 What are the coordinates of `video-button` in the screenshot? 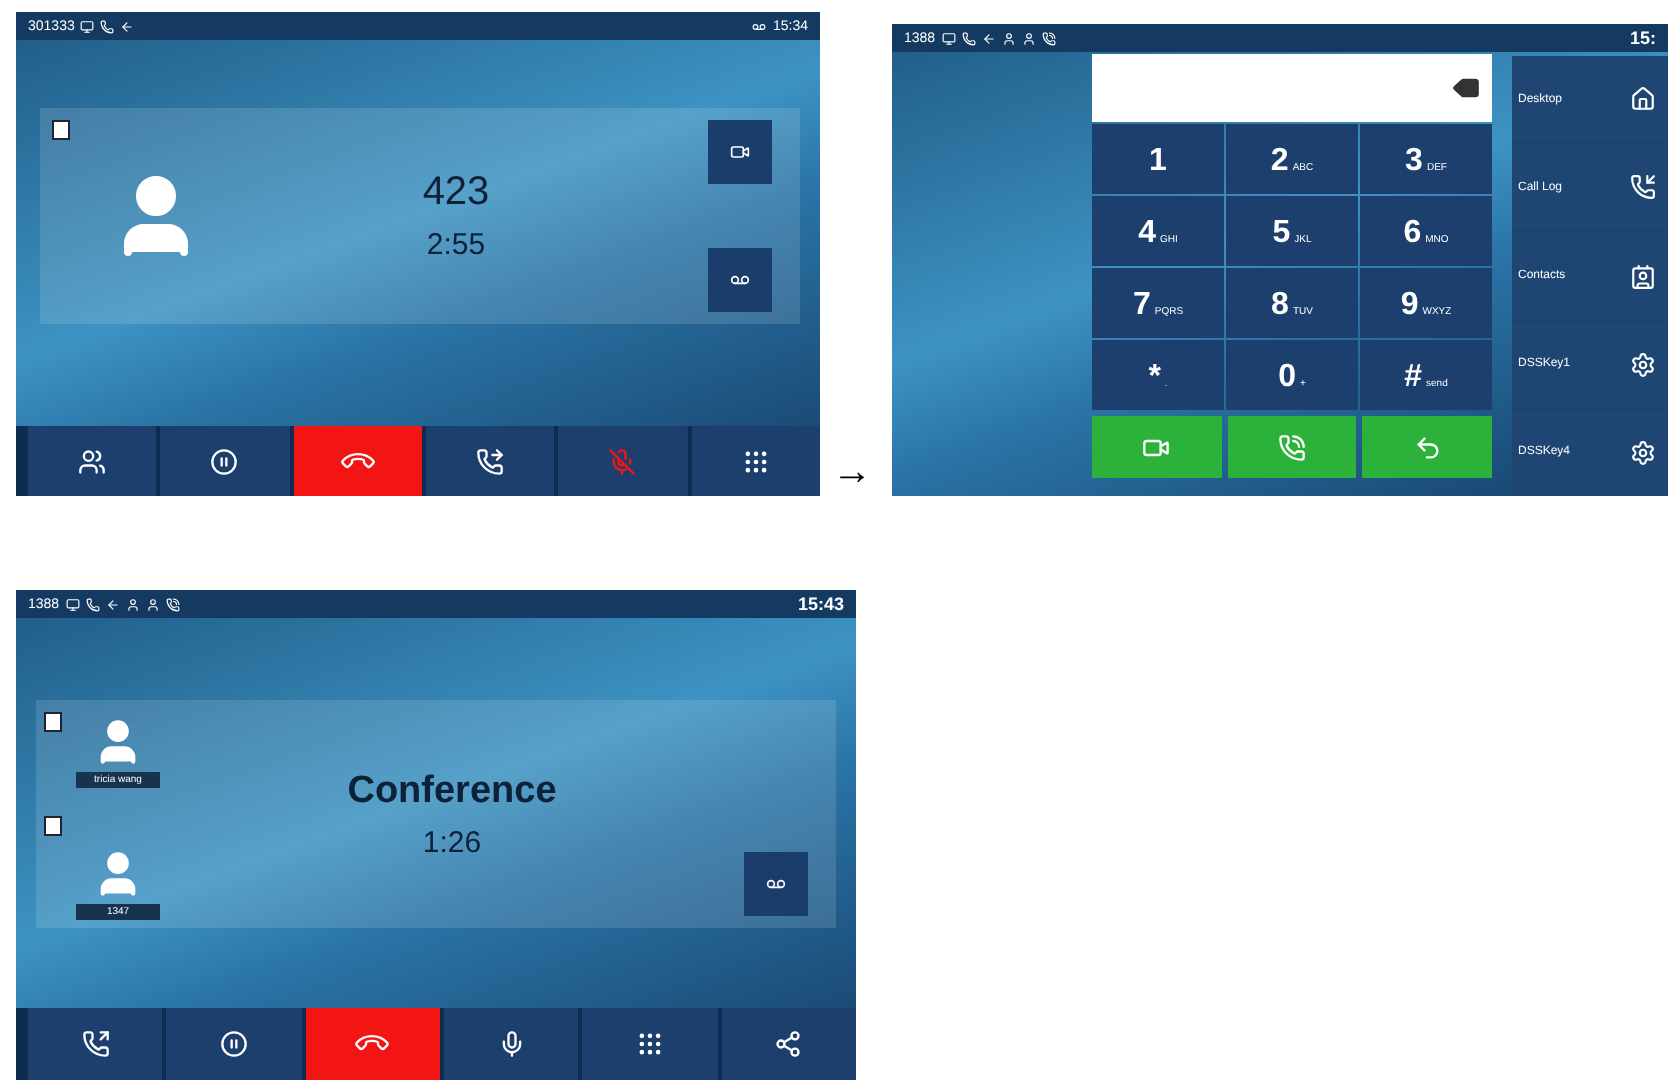 It's located at (740, 152).